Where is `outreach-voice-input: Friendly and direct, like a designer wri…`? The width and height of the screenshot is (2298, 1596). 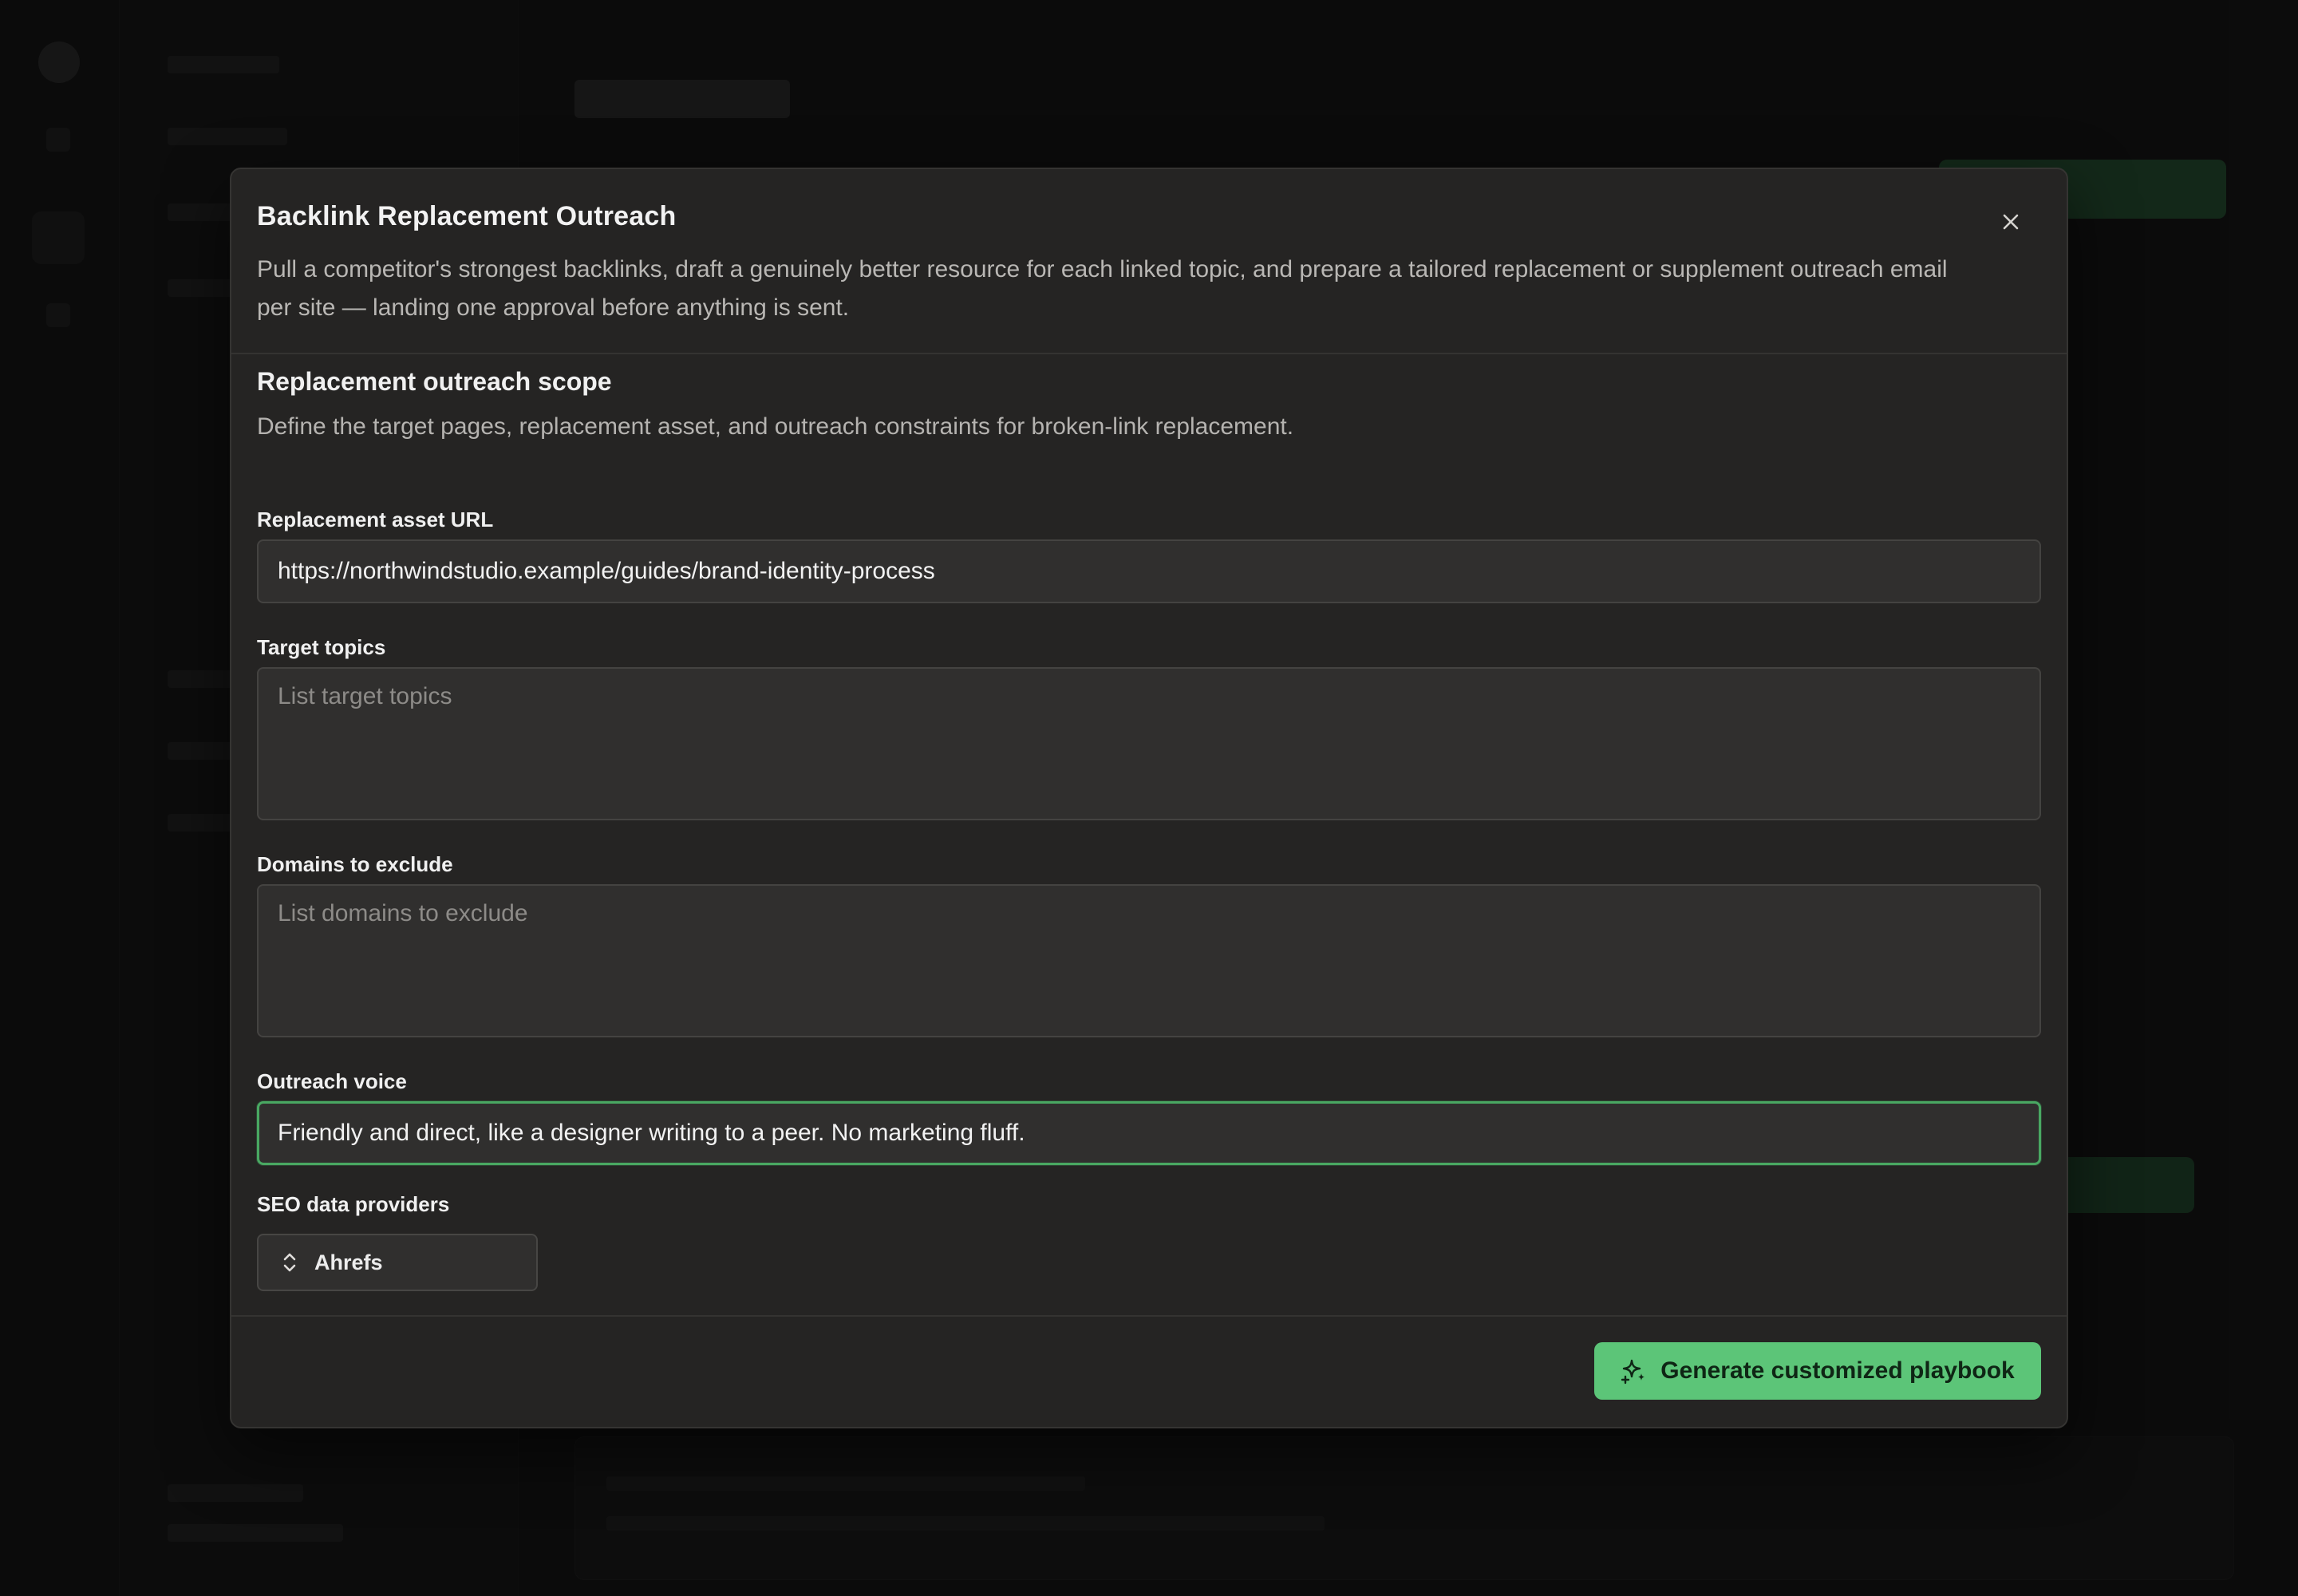 outreach-voice-input: Friendly and direct, like a designer wri… is located at coordinates (1149, 1133).